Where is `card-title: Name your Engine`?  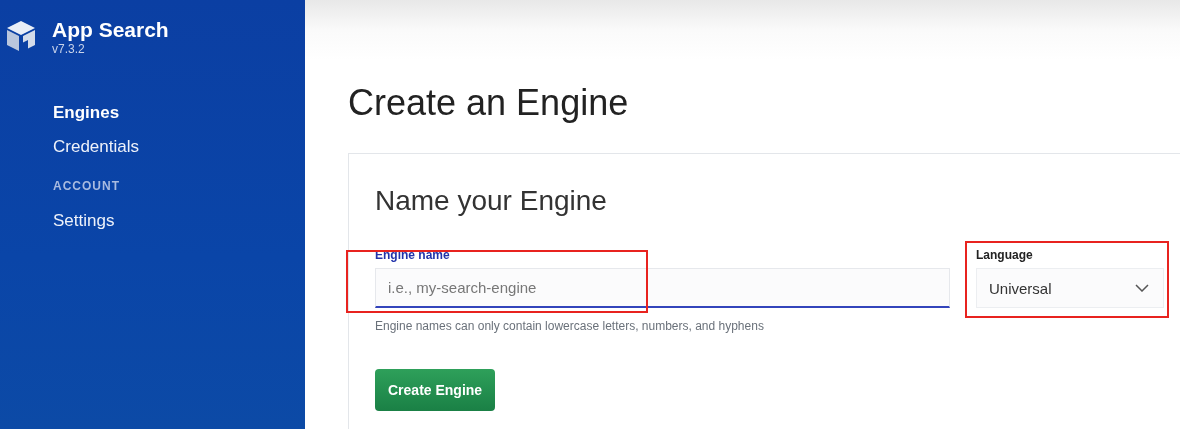 card-title: Name your Engine is located at coordinates (491, 201).